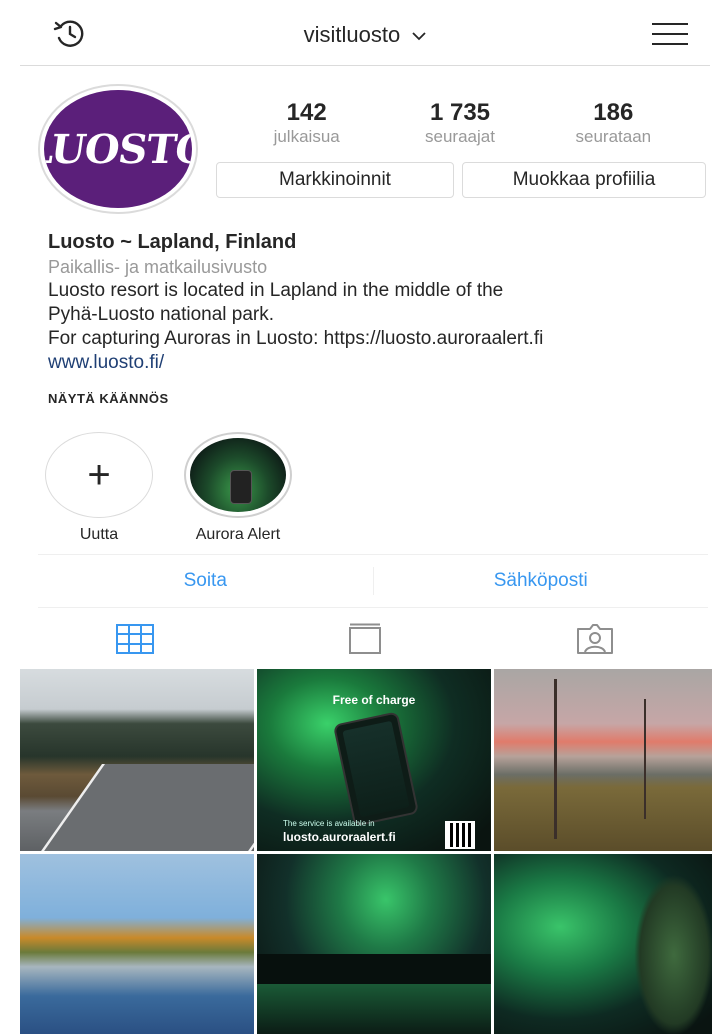 The width and height of the screenshot is (712, 1034). Describe the element at coordinates (137, 807) in the screenshot. I see `road-graphic` at that location.